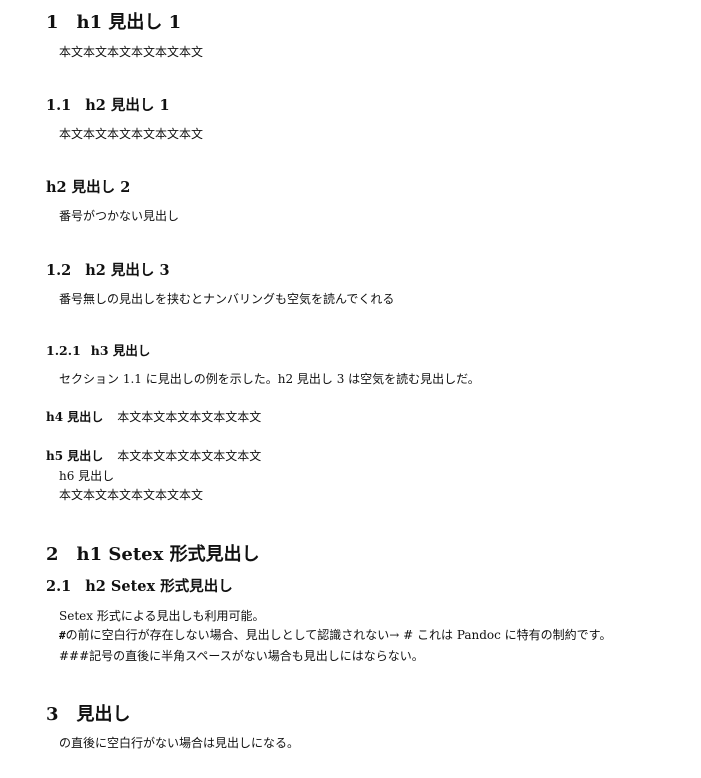  What do you see at coordinates (127, 105) in the screenshot?
I see `section-title: h2 見出し 1` at bounding box center [127, 105].